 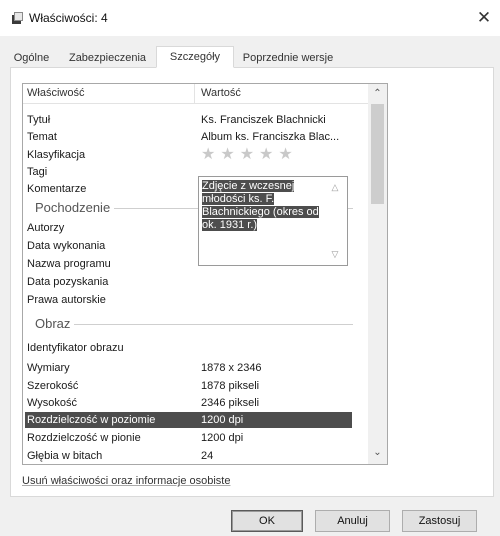 What do you see at coordinates (75, 208) in the screenshot?
I see `group-header-origin: Pochodzenie` at bounding box center [75, 208].